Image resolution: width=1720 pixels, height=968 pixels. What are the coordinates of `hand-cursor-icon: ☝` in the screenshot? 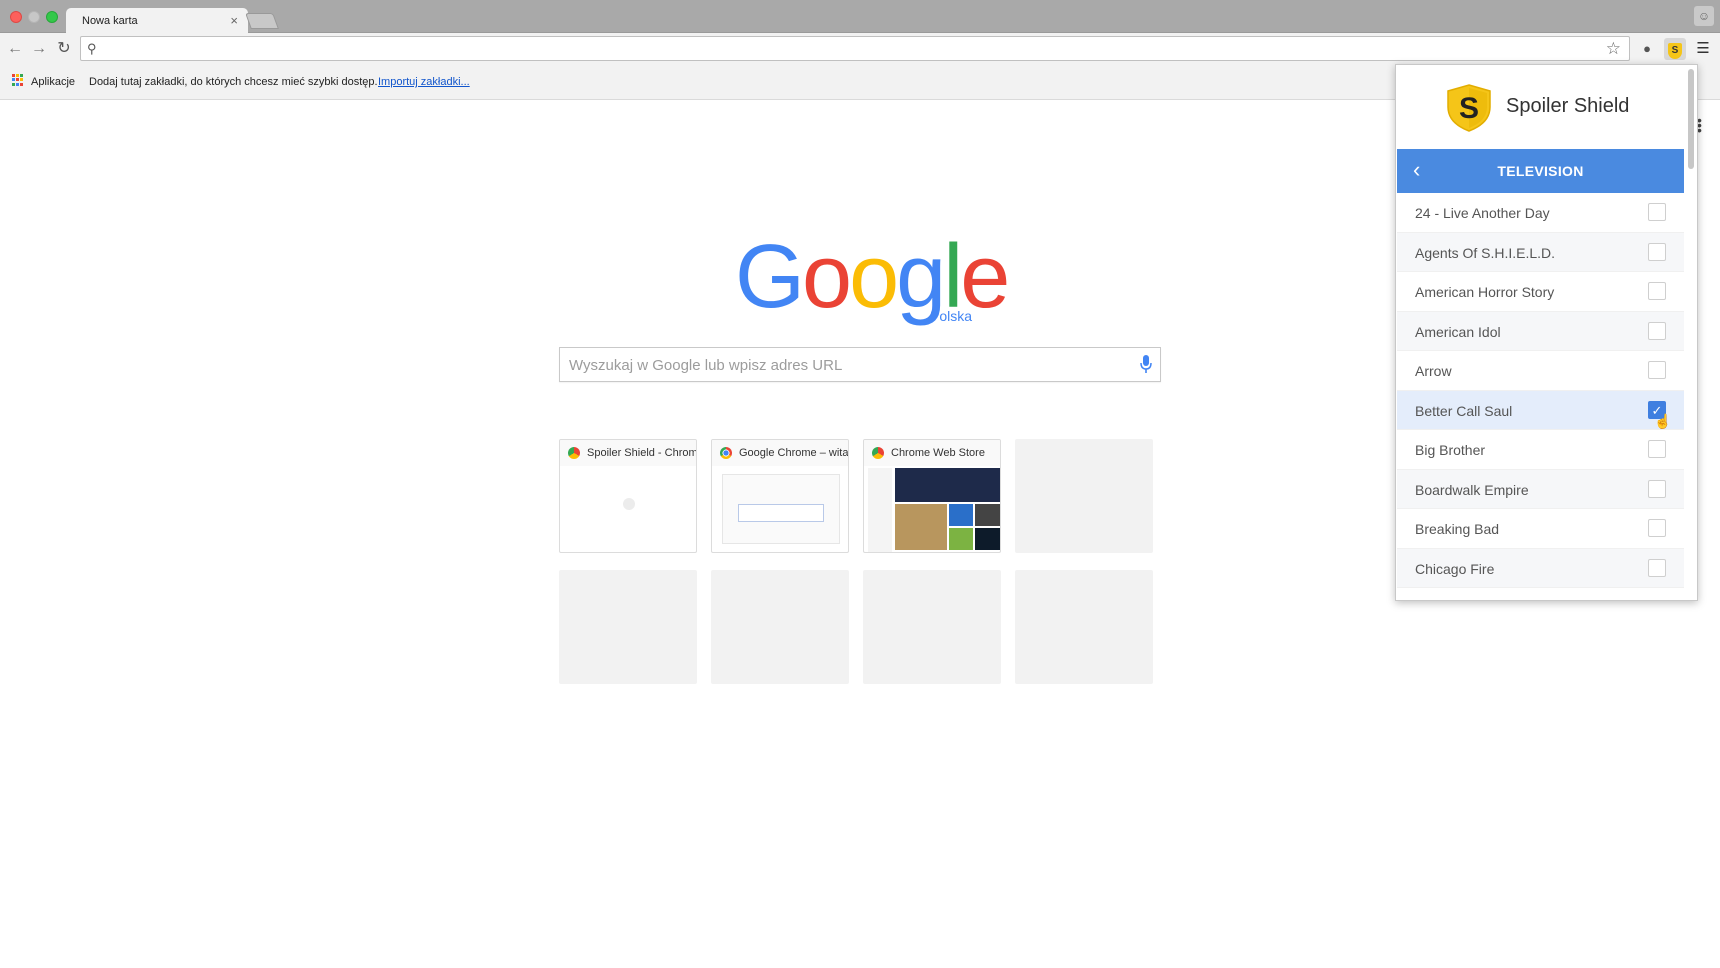 It's located at (1663, 421).